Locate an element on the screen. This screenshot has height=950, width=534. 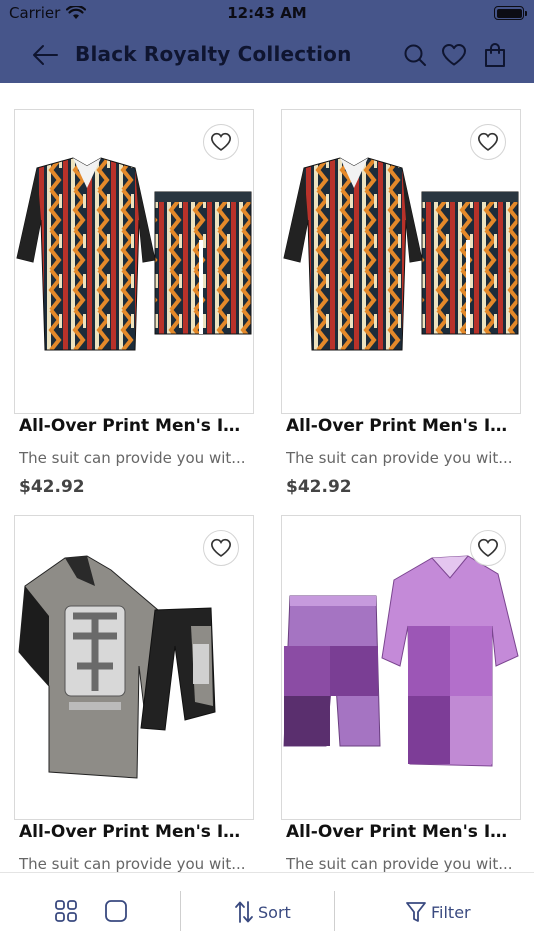
search-icon is located at coordinates (415, 55).